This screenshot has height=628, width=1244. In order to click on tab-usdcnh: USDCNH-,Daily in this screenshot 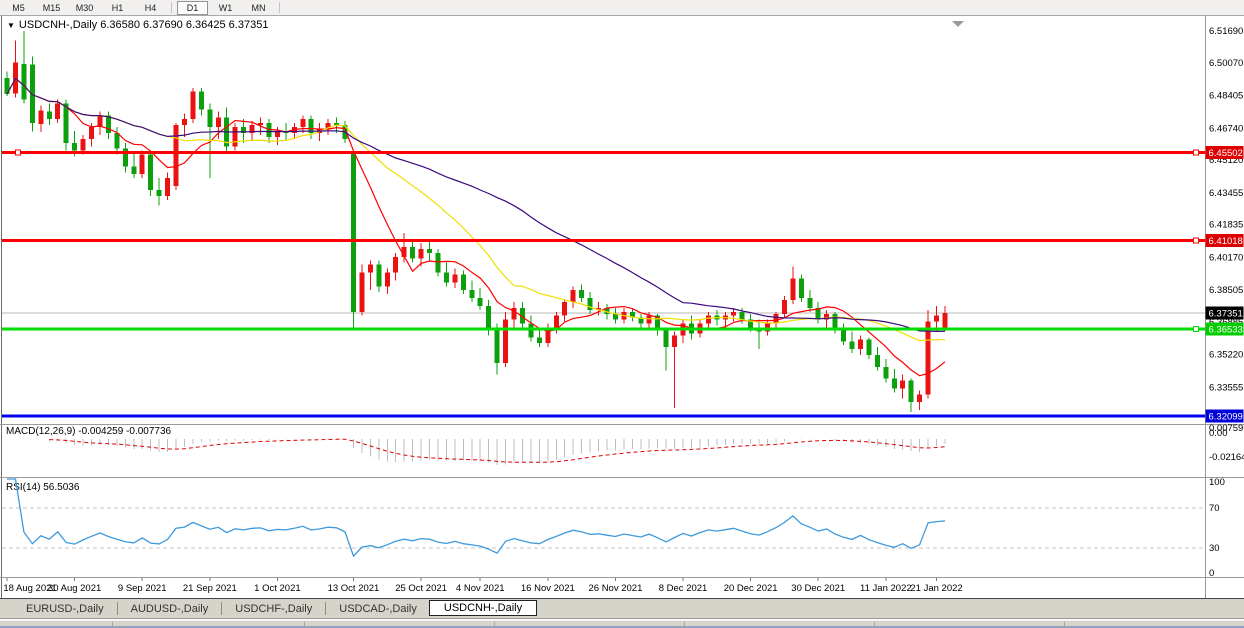, I will do `click(483, 607)`.